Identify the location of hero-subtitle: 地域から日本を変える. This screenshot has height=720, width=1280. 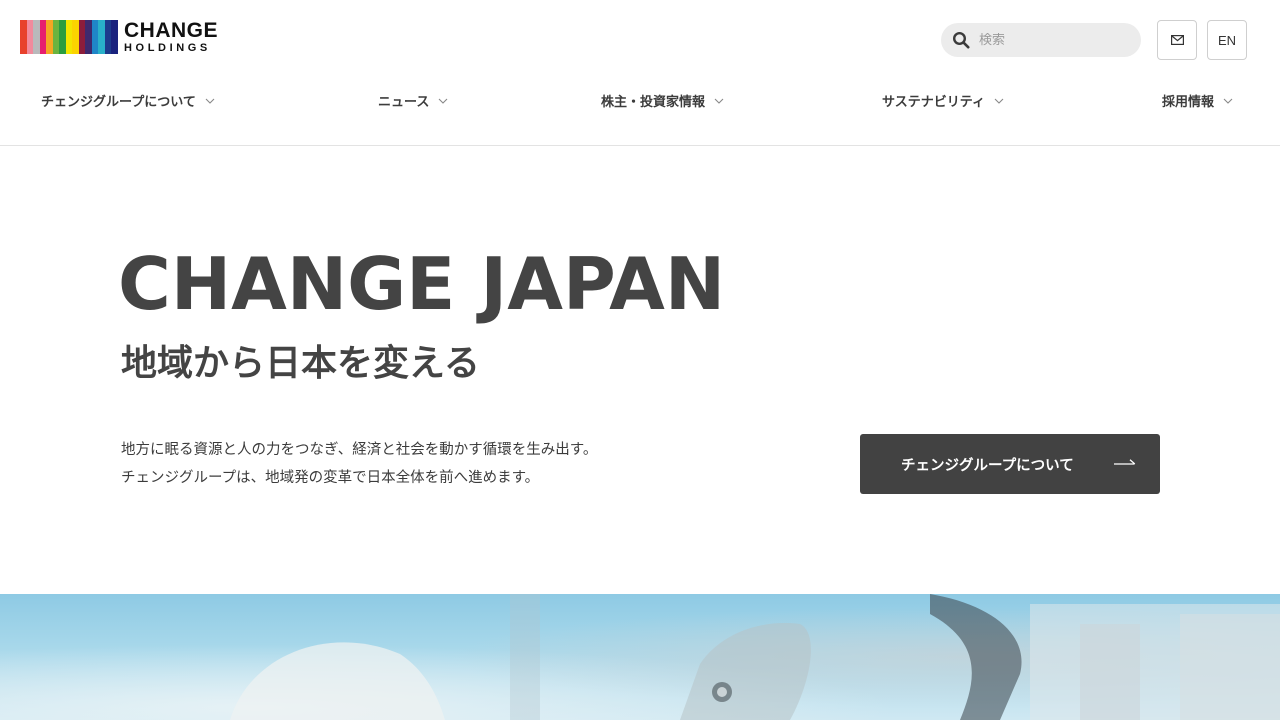
(300, 363).